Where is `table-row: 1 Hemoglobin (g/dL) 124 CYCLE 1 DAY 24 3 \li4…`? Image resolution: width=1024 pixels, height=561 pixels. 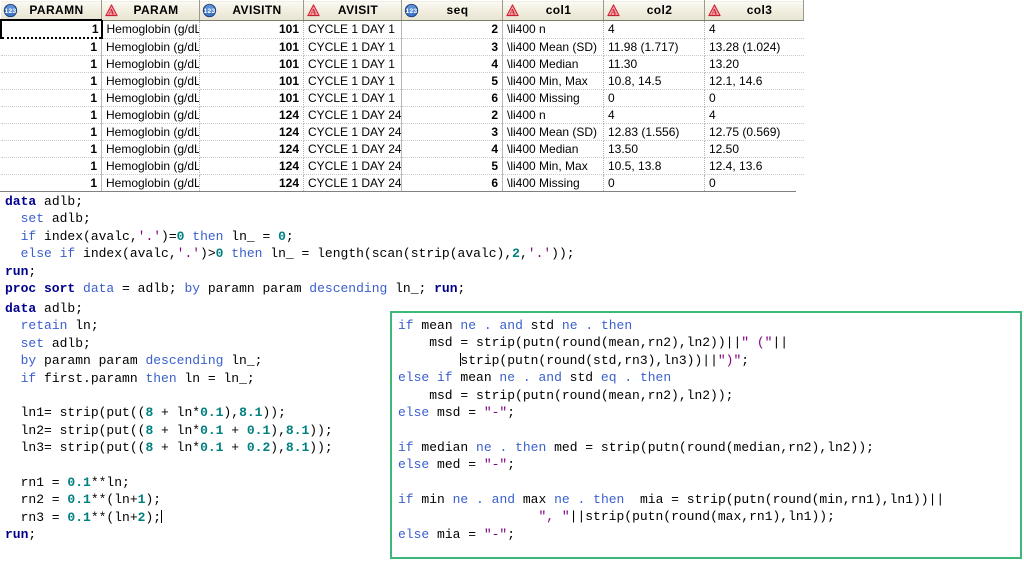
table-row: 1 Hemoglobin (g/dL) 124 CYCLE 1 DAY 24 3 \li4… is located at coordinates (402, 132).